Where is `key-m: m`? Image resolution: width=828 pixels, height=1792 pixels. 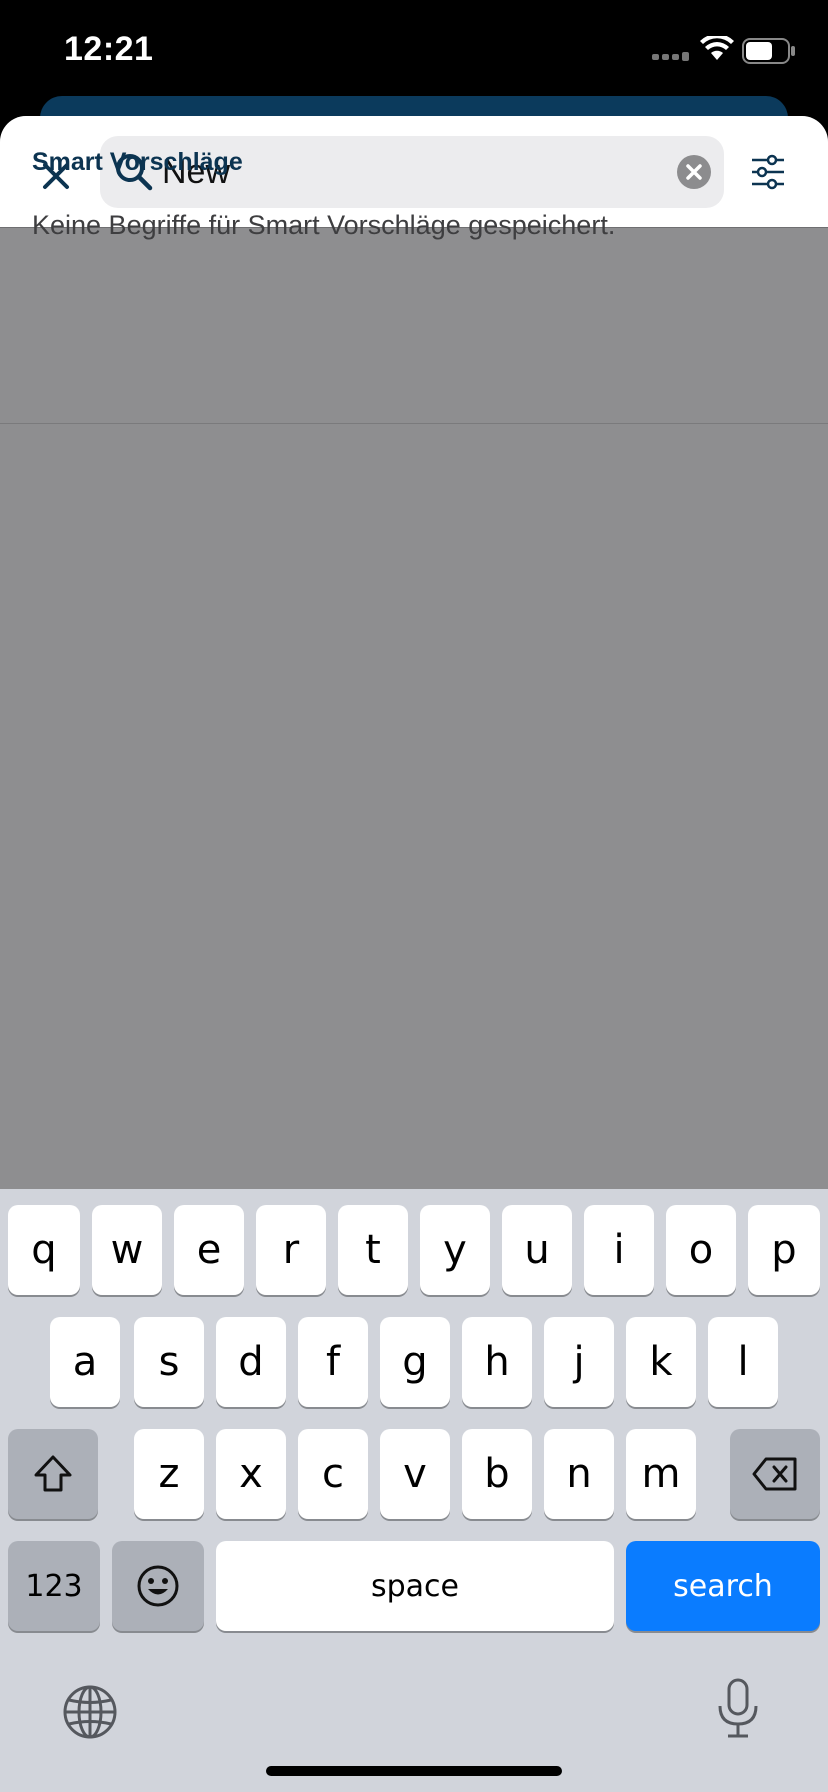
key-m: m is located at coordinates (661, 1474).